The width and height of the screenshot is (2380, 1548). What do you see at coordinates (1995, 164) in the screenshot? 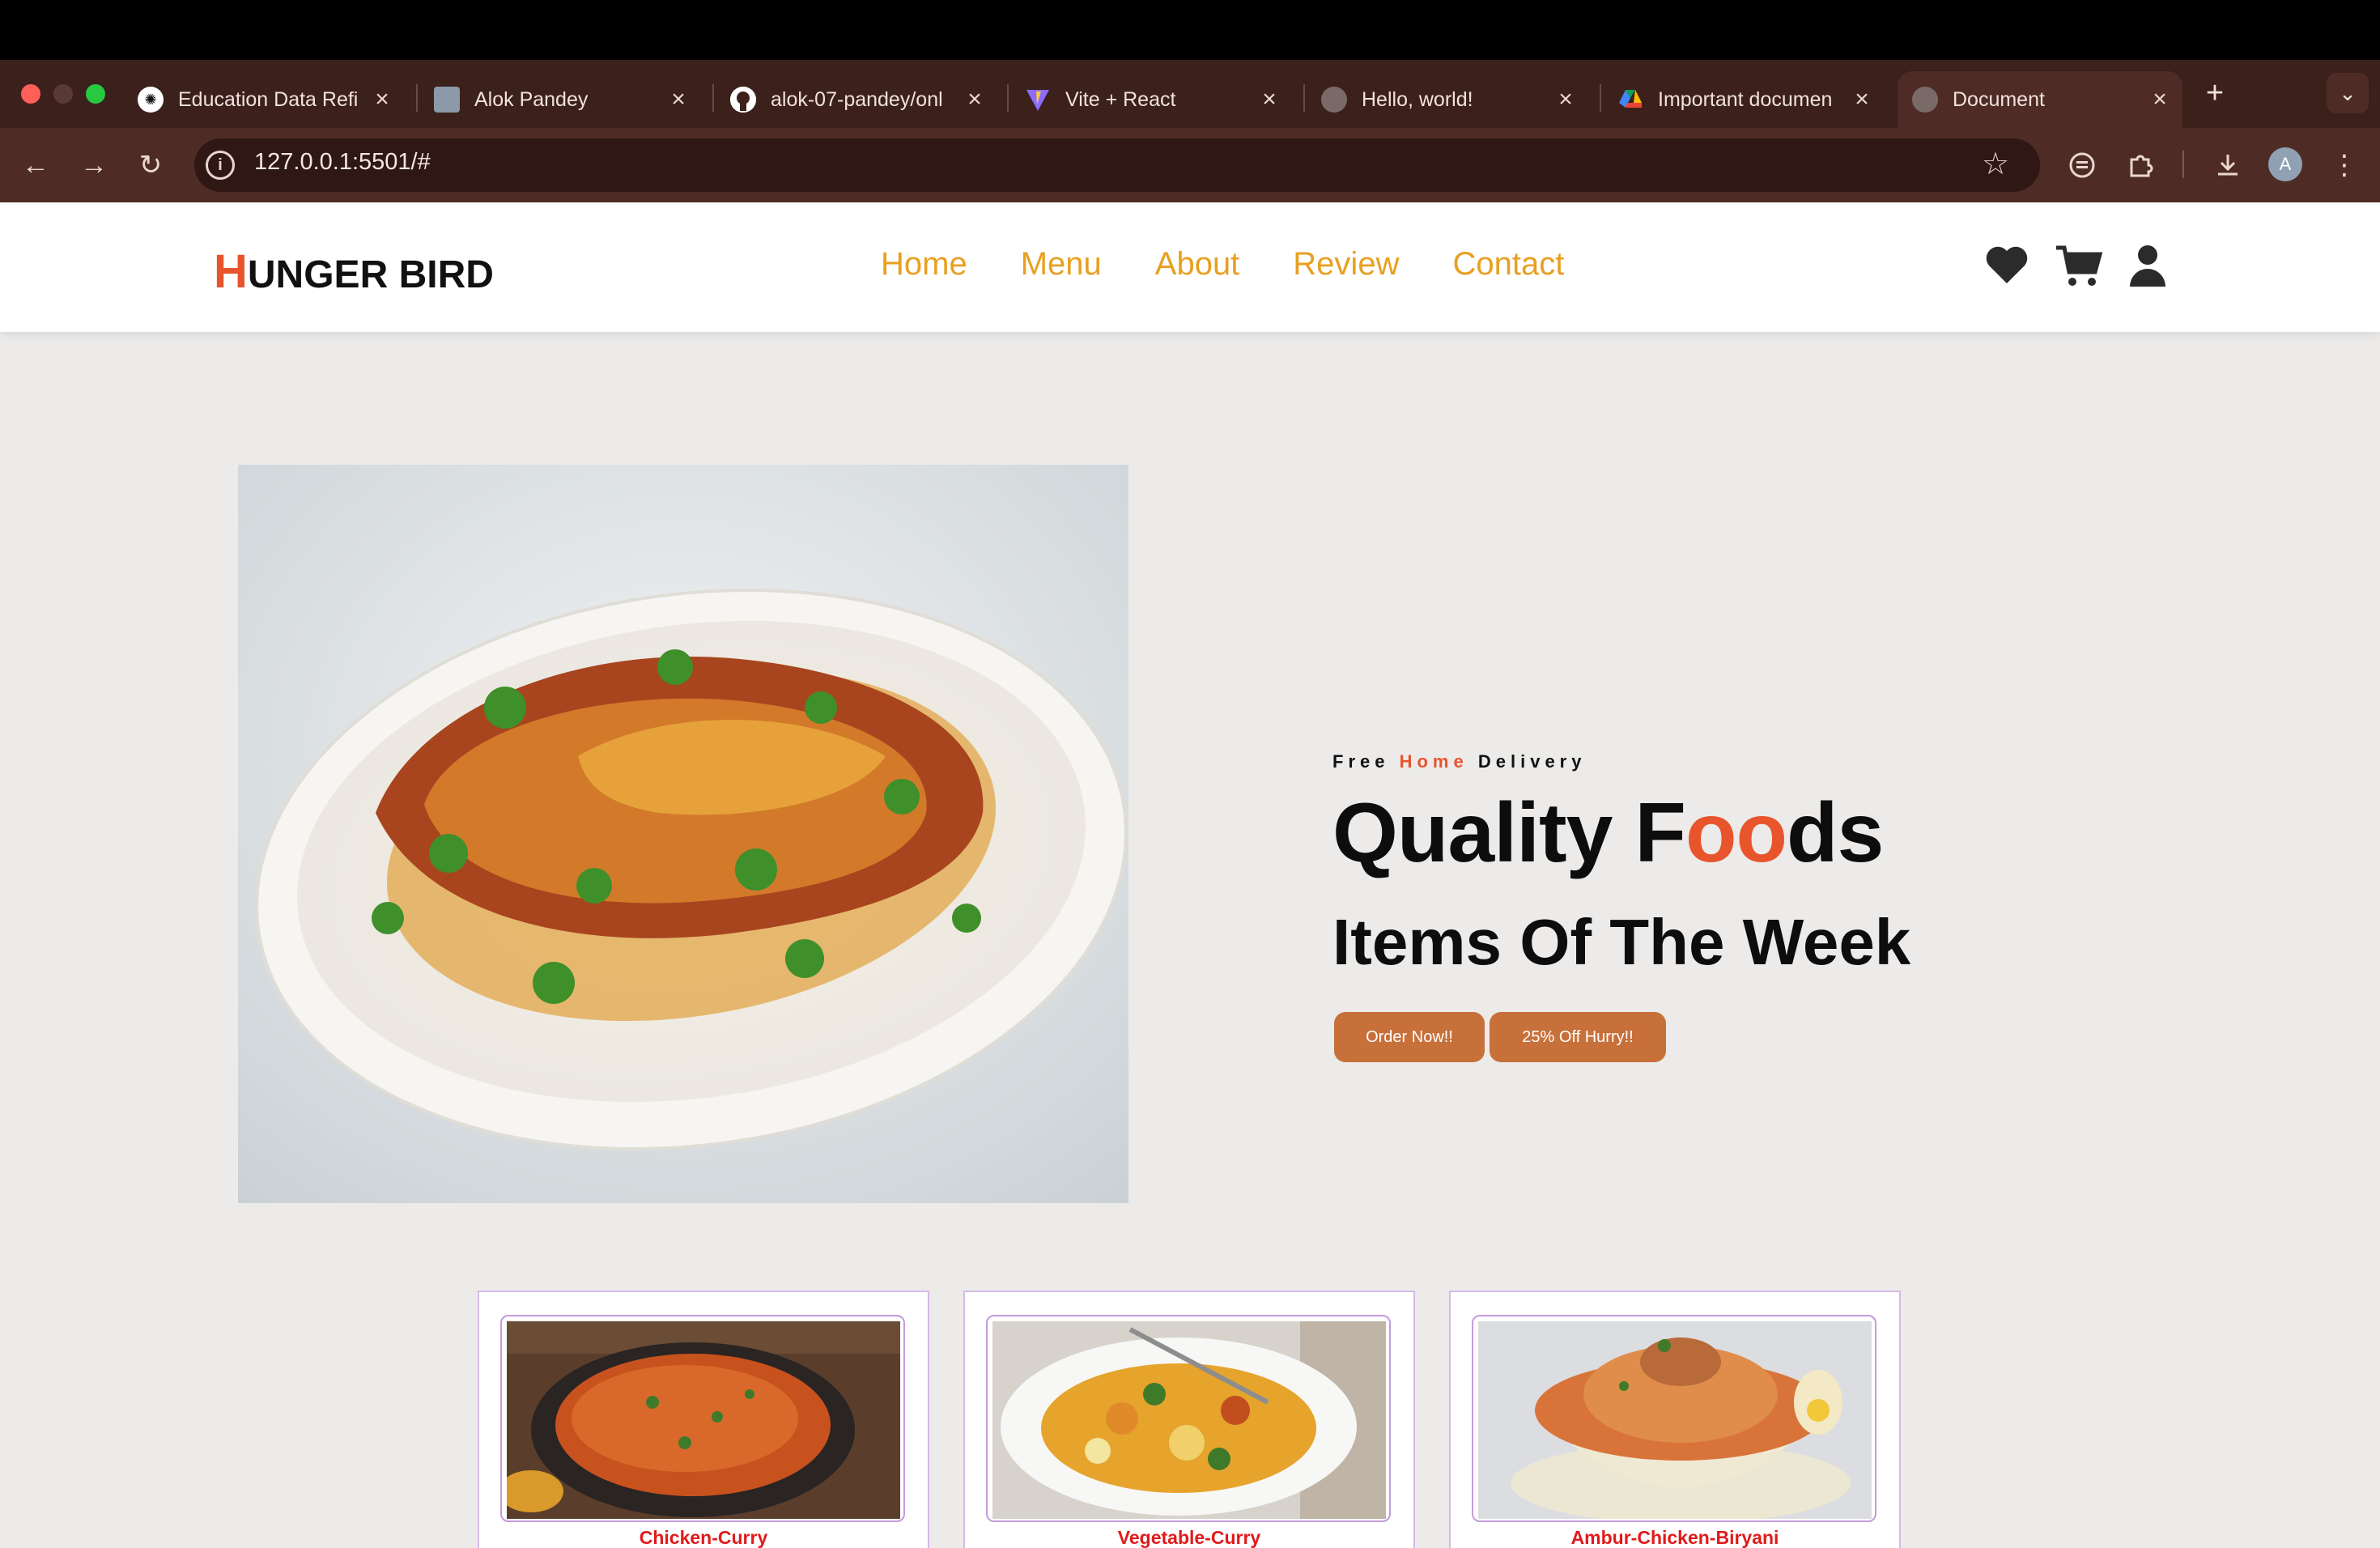
I see `bookmark-star-icon: ☆` at bounding box center [1995, 164].